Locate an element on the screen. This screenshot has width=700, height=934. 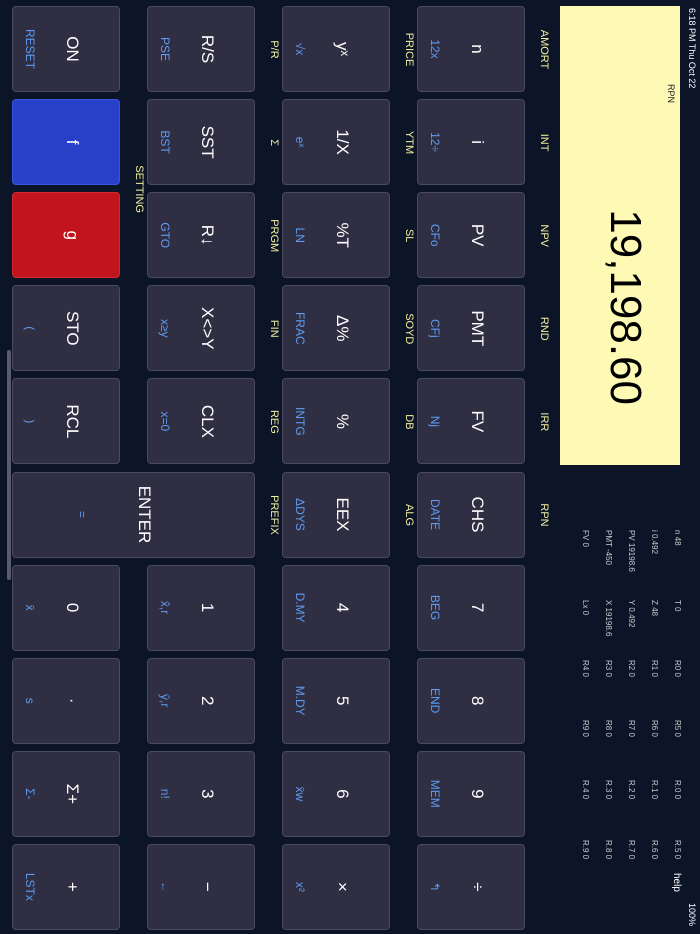
label-row3-4: REG is located at coordinates (274, 421).